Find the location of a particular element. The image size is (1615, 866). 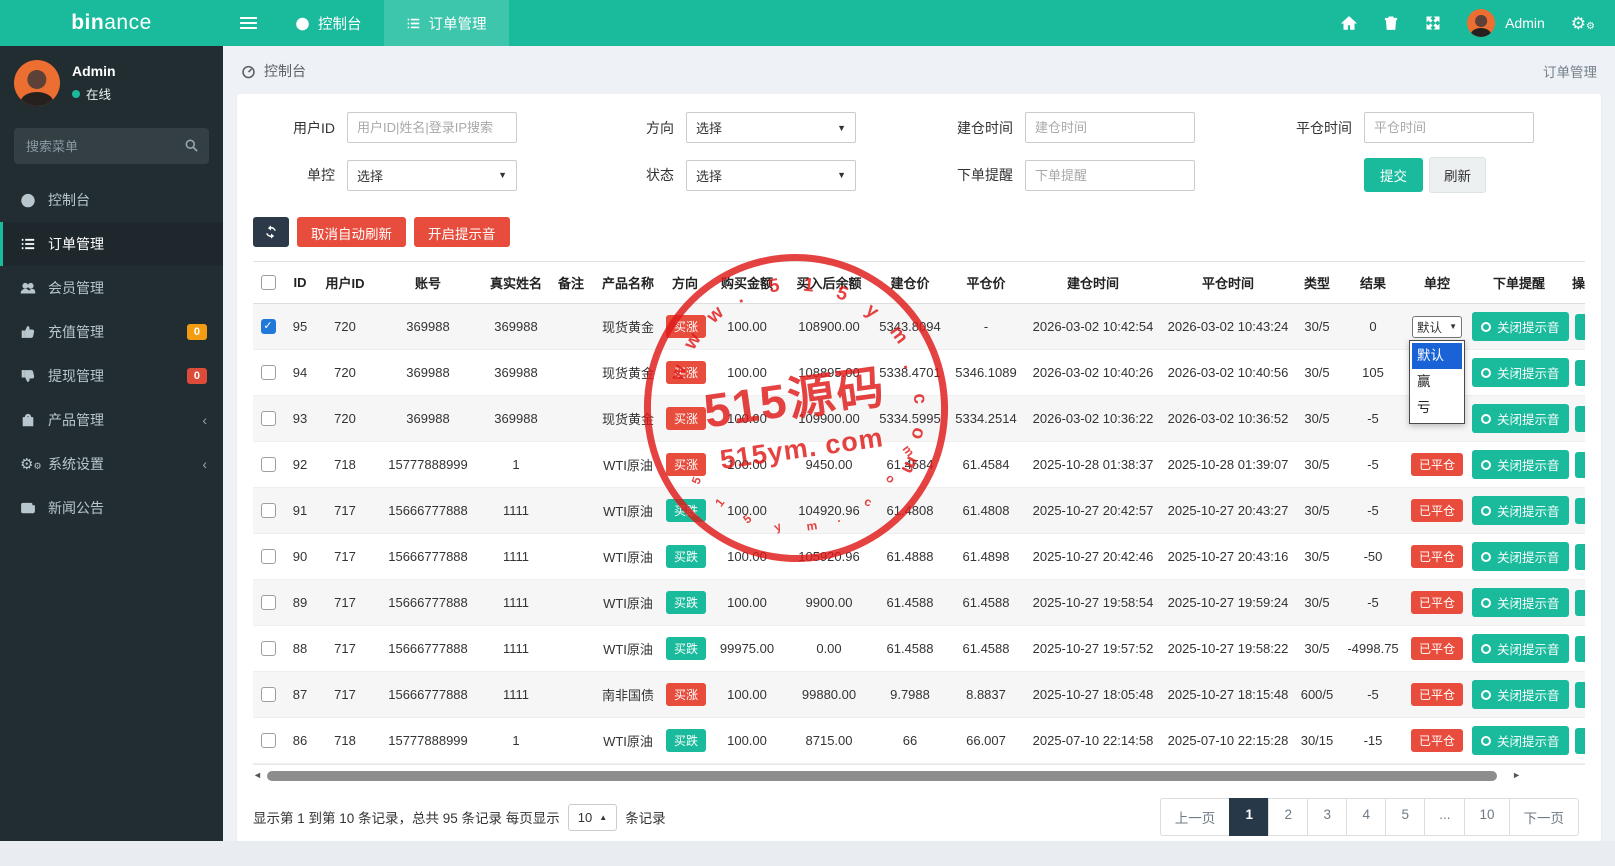

page-size-select: 10 ▲ is located at coordinates (592, 817).